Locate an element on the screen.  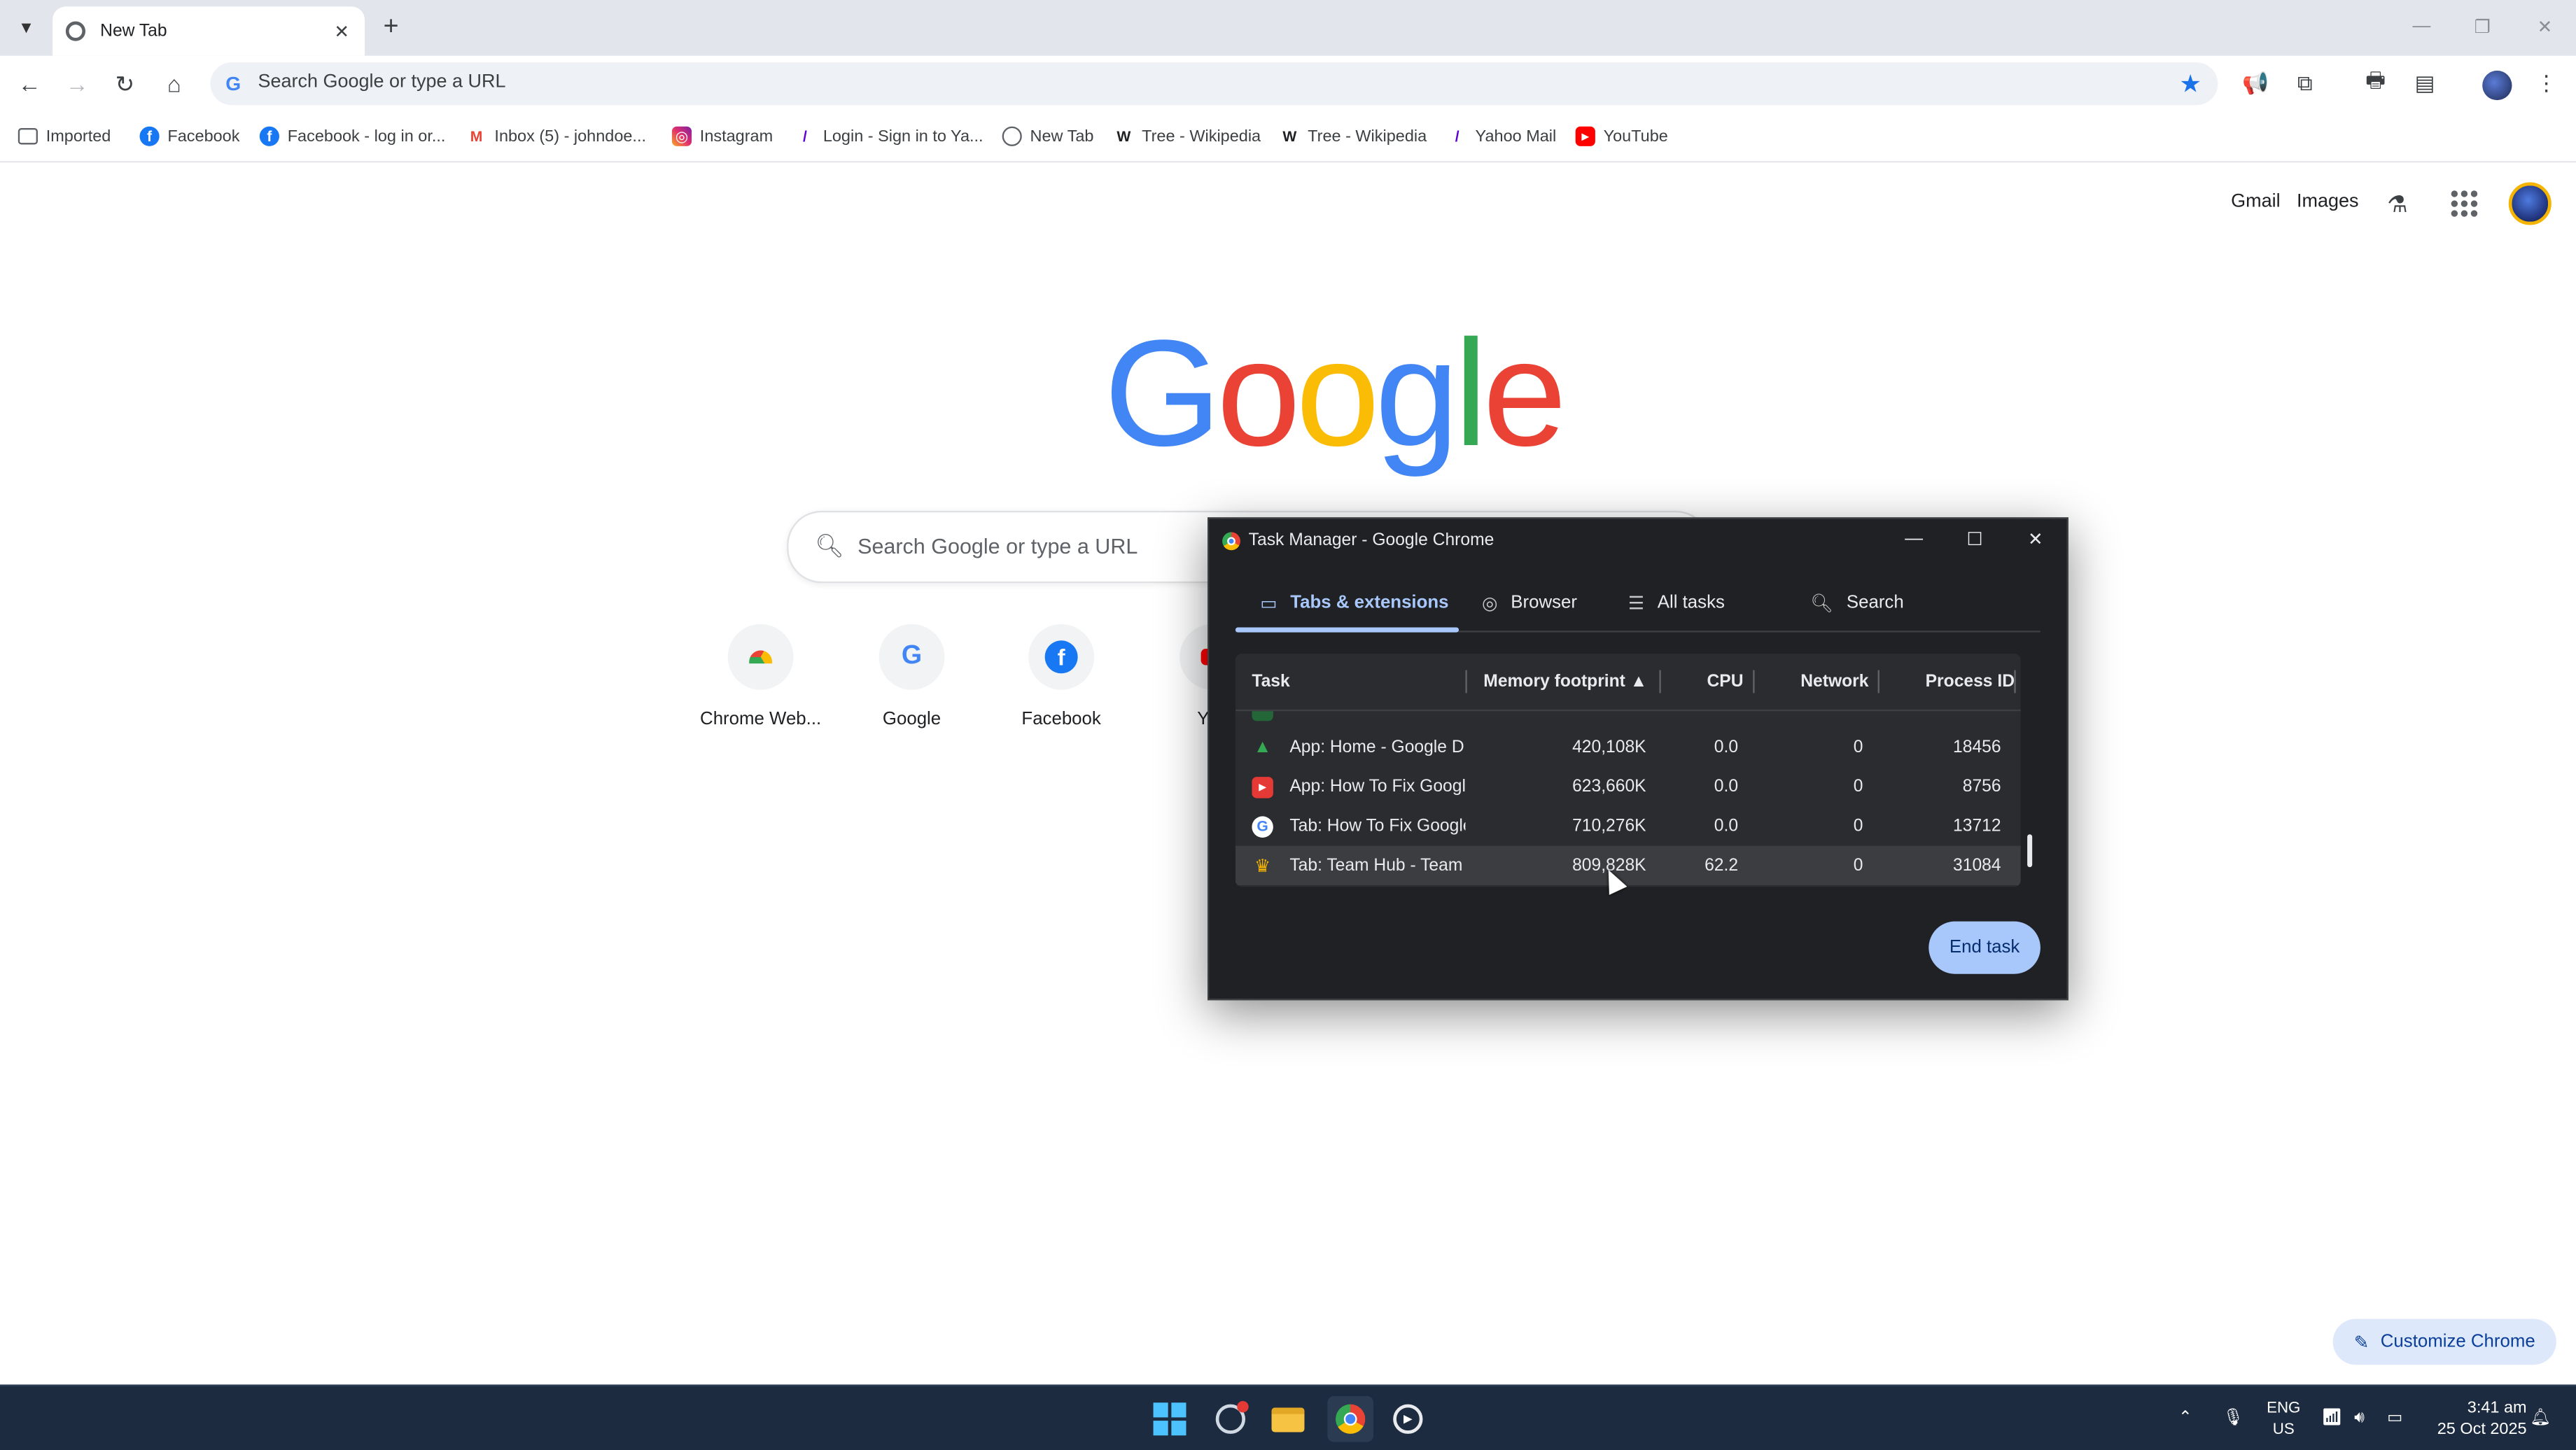
folder-icon is located at coordinates (28, 136).